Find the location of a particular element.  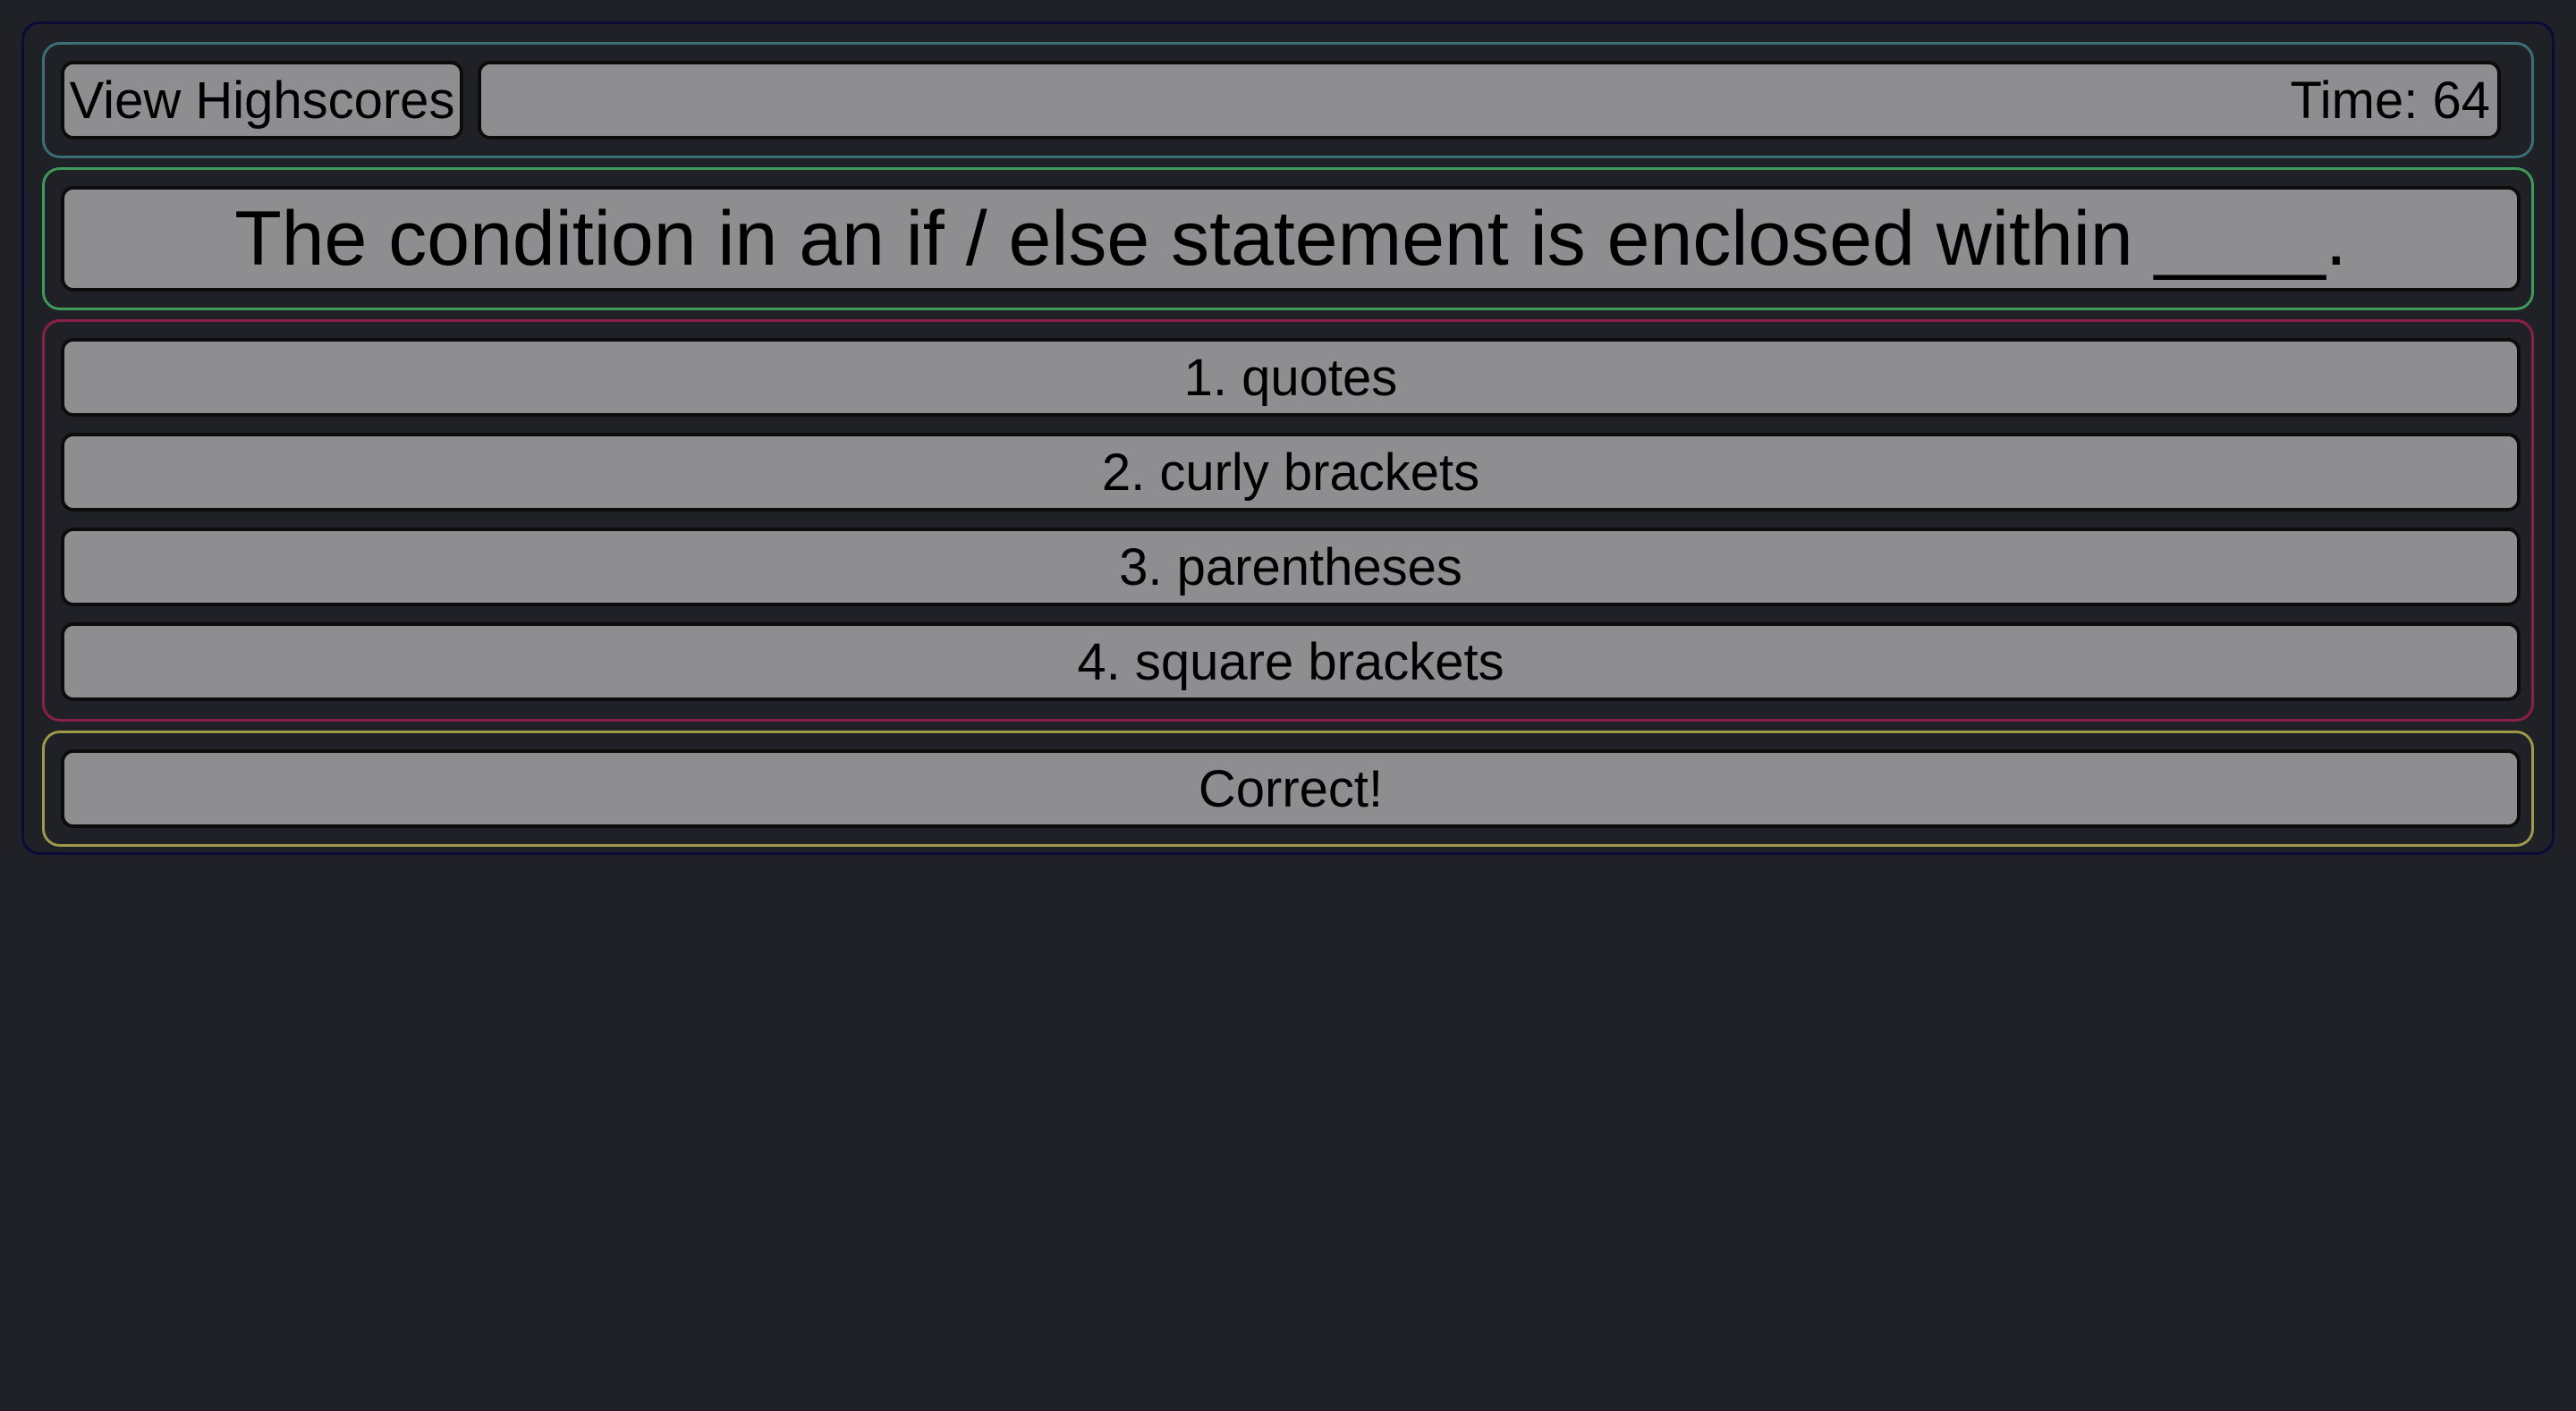

header-panel: View Highscores Time: 64 is located at coordinates (1288, 100).